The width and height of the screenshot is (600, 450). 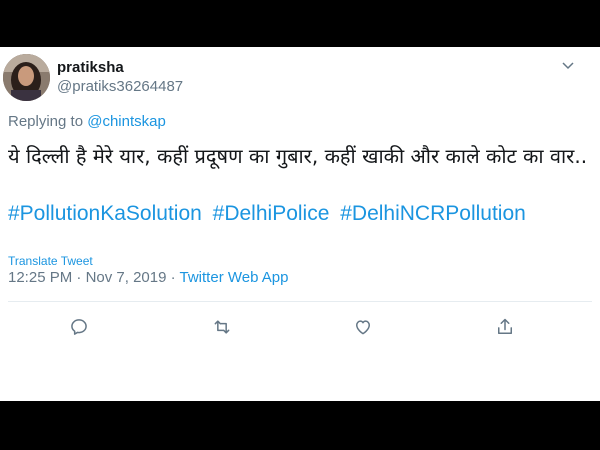 I want to click on tweet-time: 12:25 PM, so click(x=40, y=277).